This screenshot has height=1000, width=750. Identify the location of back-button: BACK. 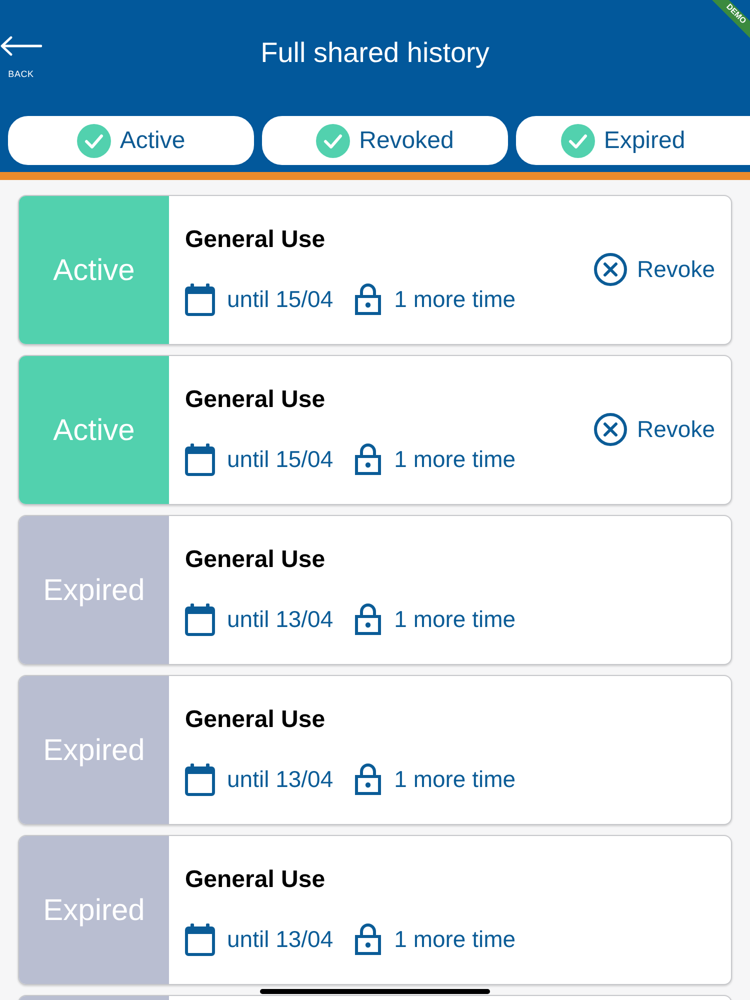
(21, 57).